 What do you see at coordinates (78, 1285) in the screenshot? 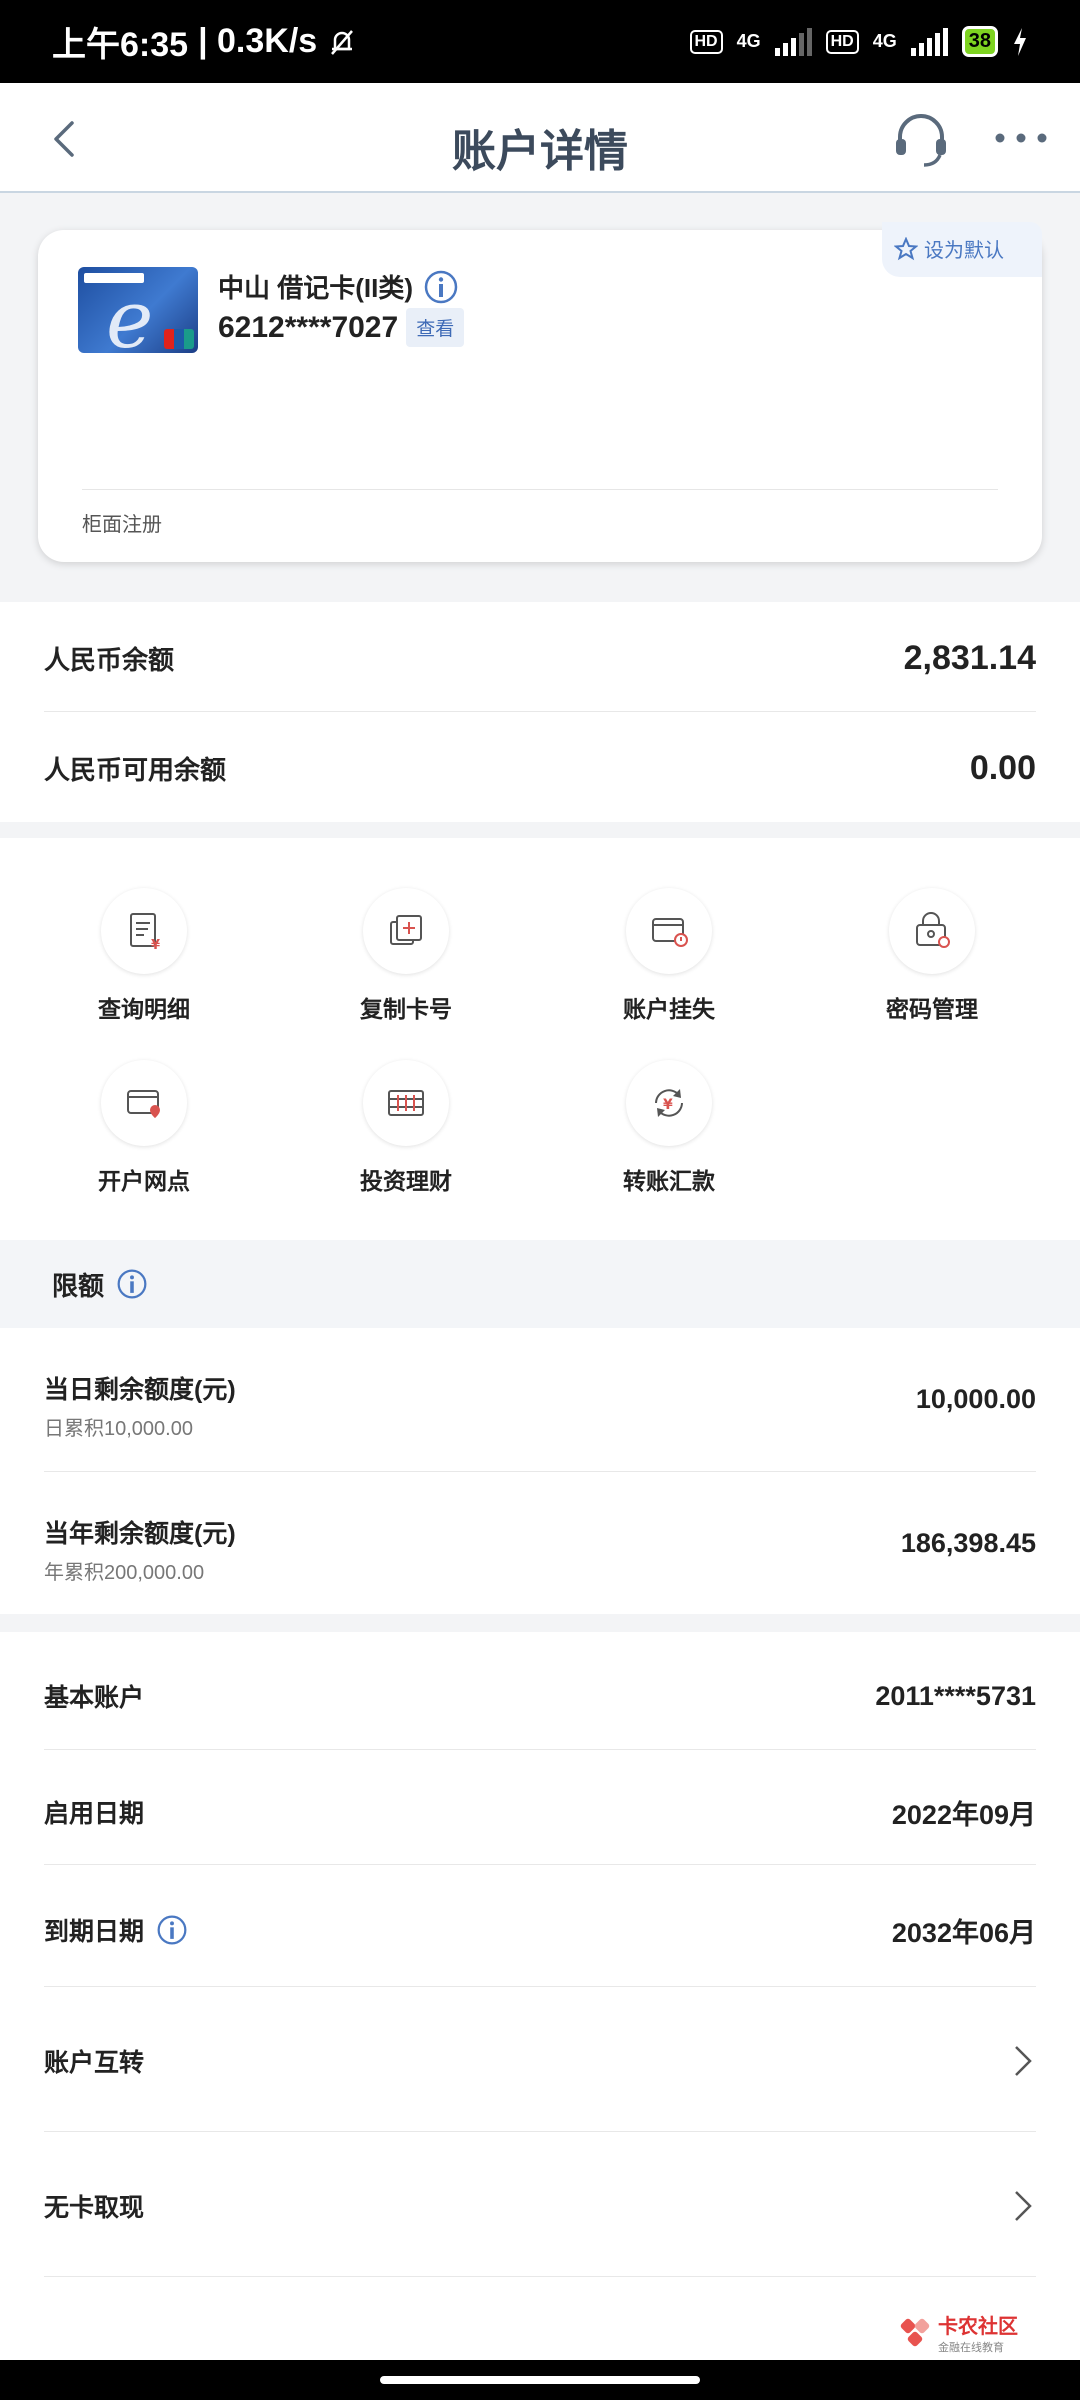
I see `limit-title: 限额` at bounding box center [78, 1285].